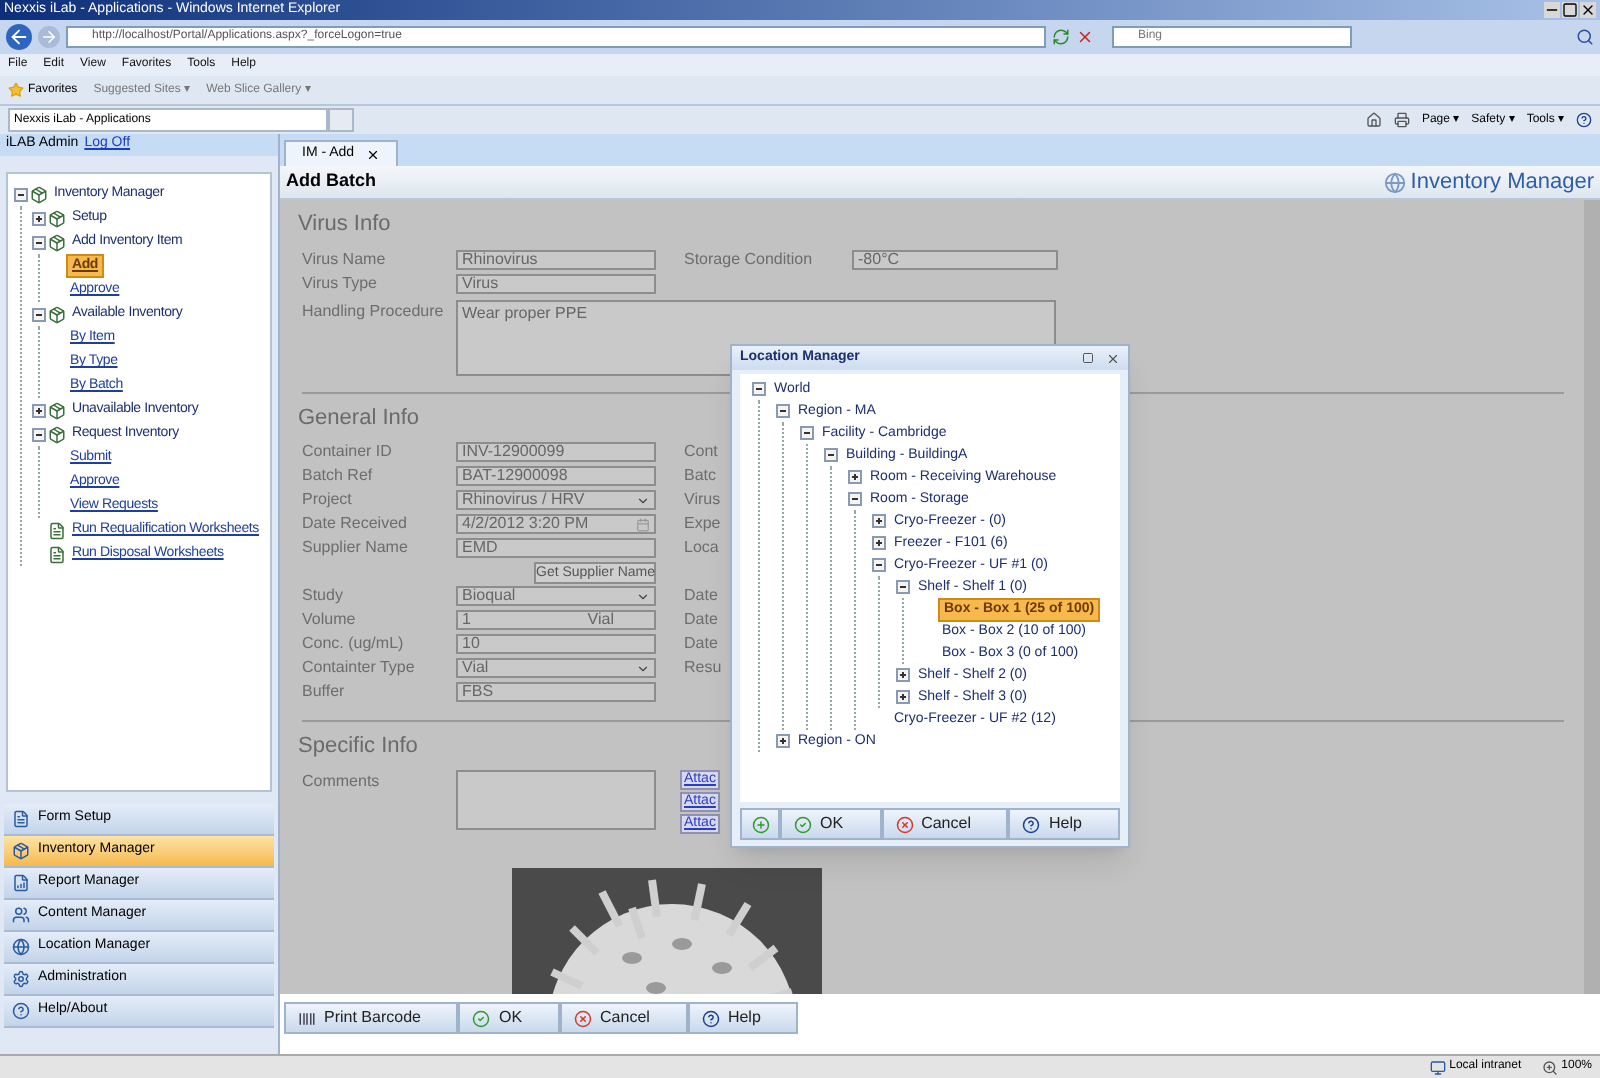 This screenshot has width=1600, height=1078. What do you see at coordinates (344, 225) in the screenshot?
I see `section-title: Virus Info` at bounding box center [344, 225].